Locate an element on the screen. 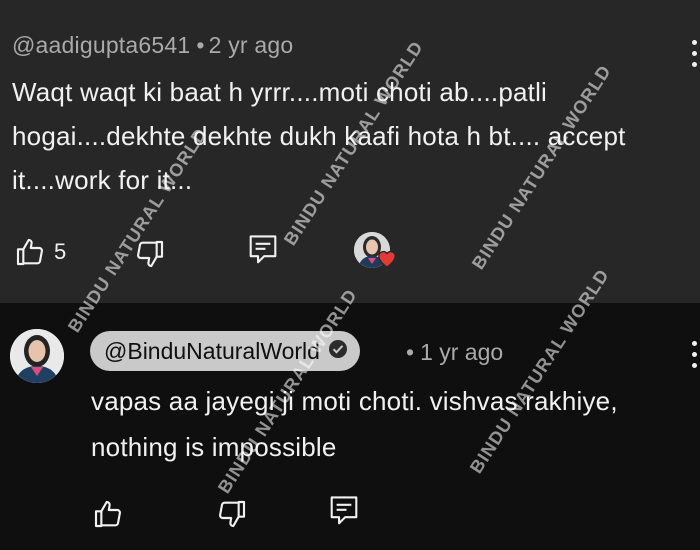  reply-time: 1 yr ago is located at coordinates (461, 352).